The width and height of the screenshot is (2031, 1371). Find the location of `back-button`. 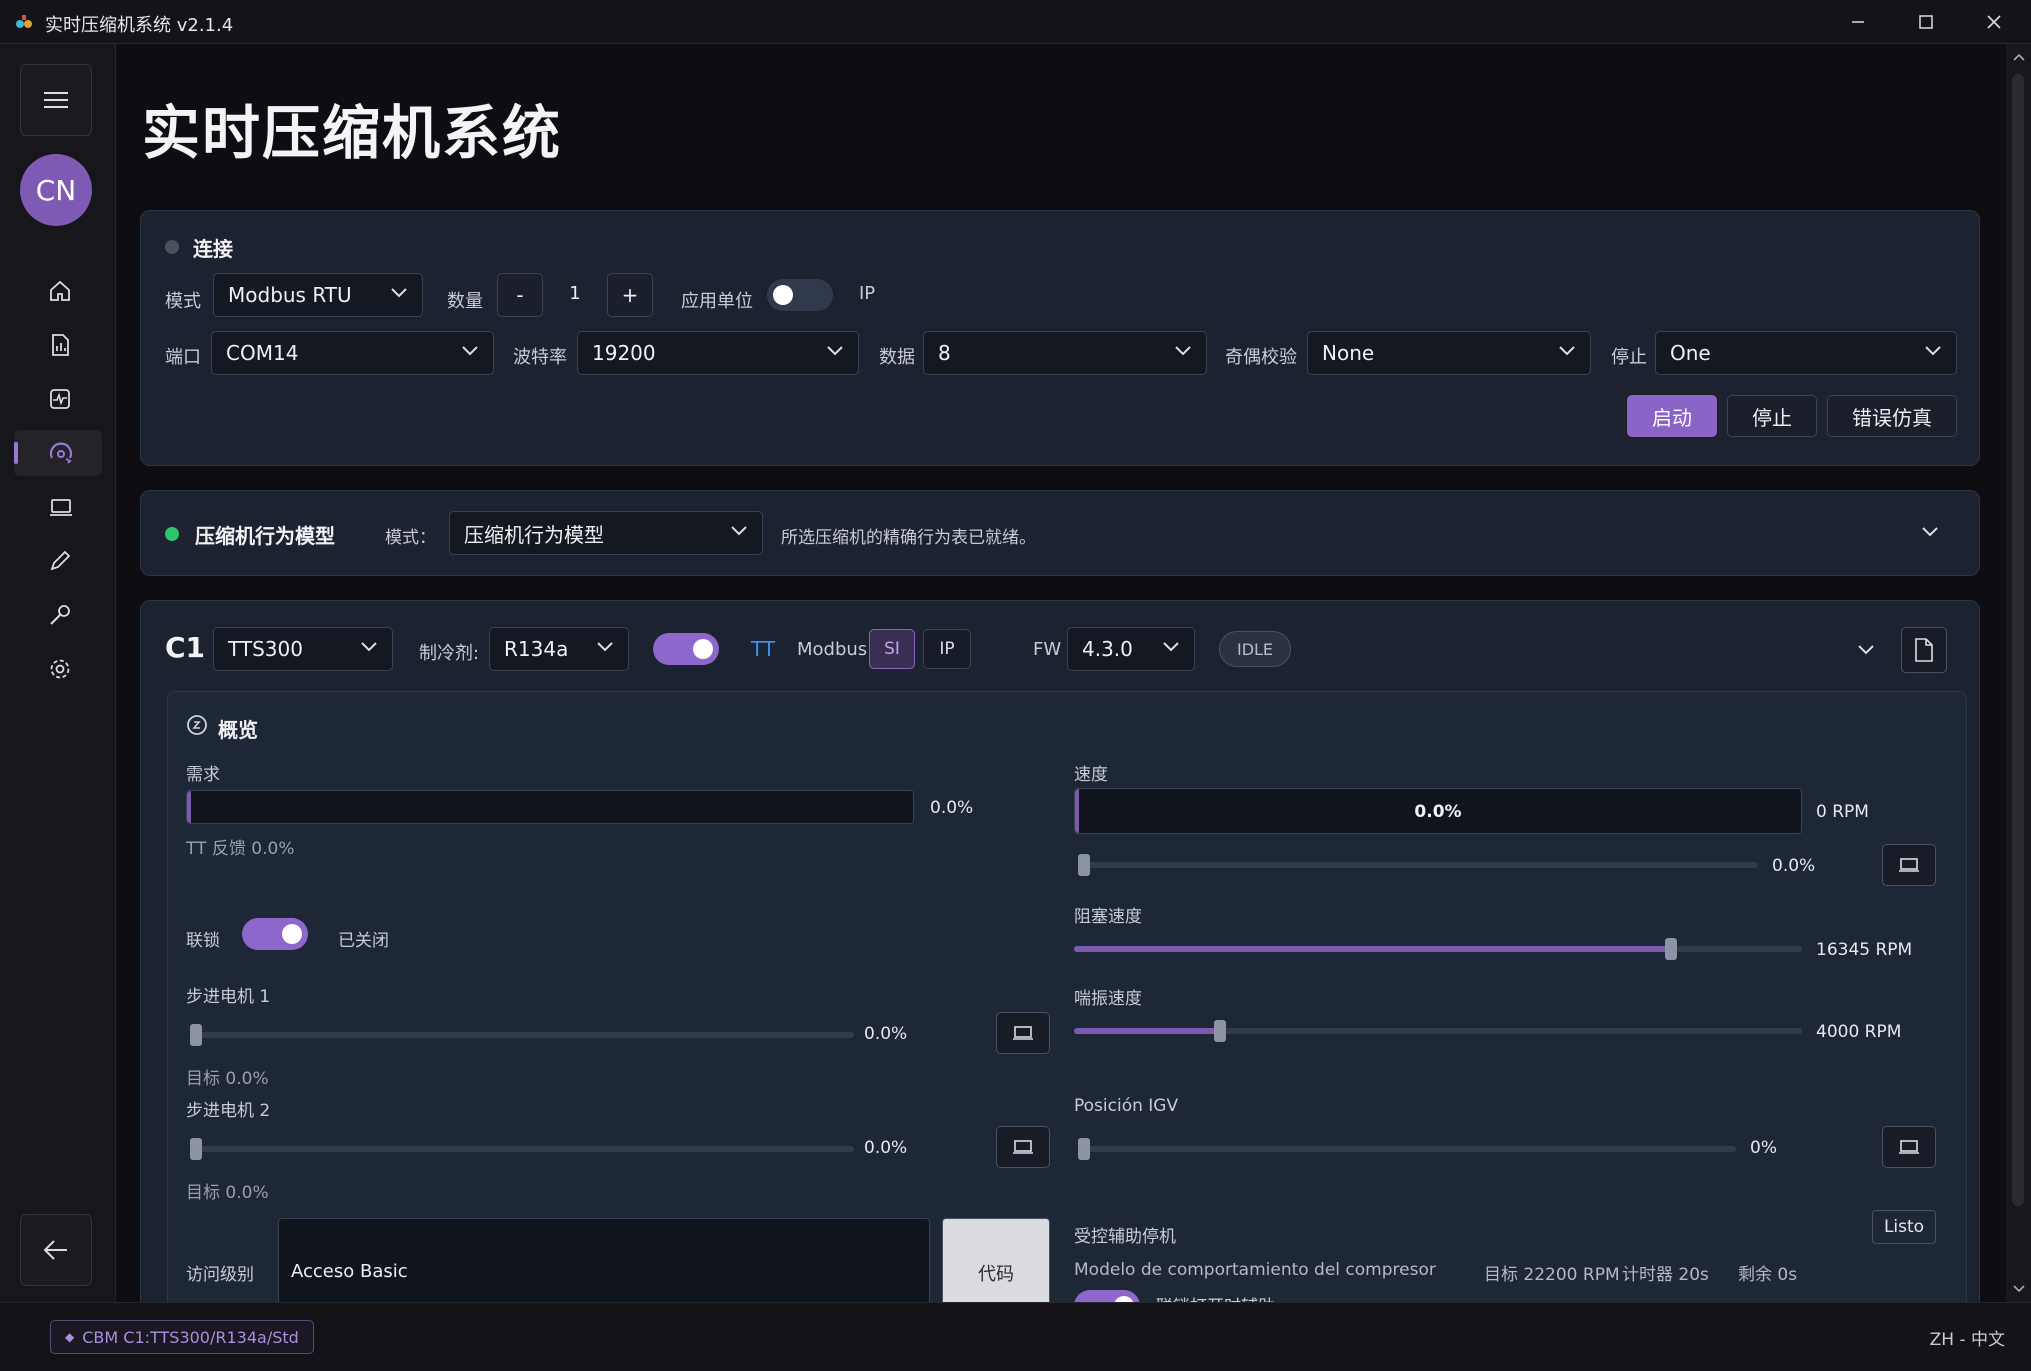

back-button is located at coordinates (56, 1250).